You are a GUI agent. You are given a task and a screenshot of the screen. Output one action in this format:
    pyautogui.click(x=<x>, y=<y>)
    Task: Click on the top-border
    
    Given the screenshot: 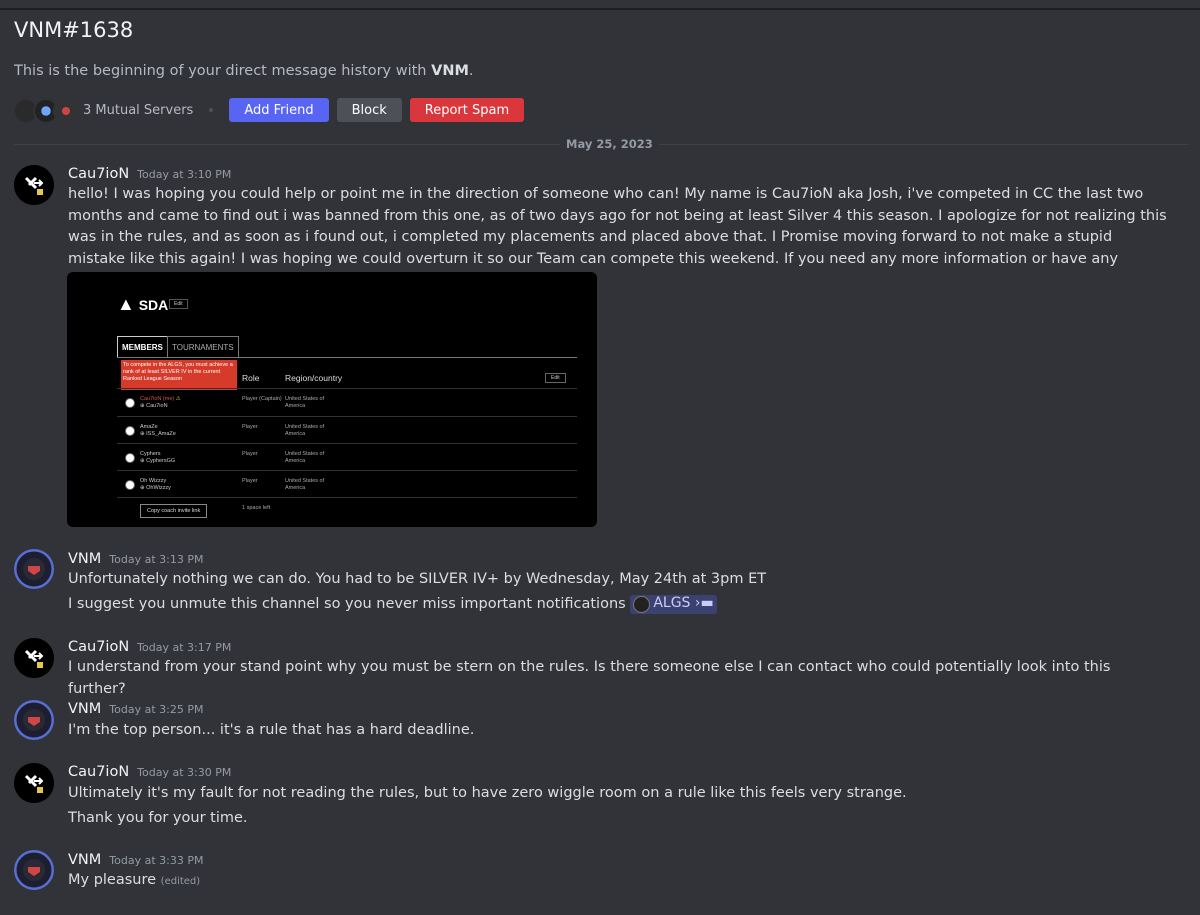 What is the action you would take?
    pyautogui.click(x=600, y=9)
    